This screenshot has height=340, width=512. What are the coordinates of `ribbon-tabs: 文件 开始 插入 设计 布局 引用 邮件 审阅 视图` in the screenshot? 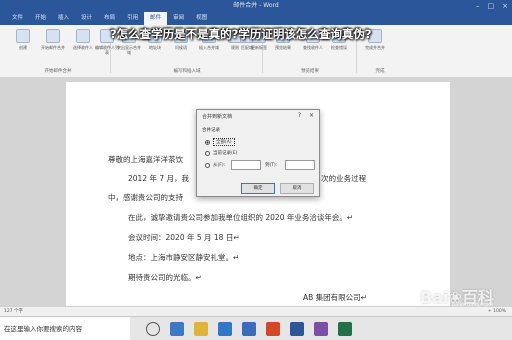 It's located at (256, 18).